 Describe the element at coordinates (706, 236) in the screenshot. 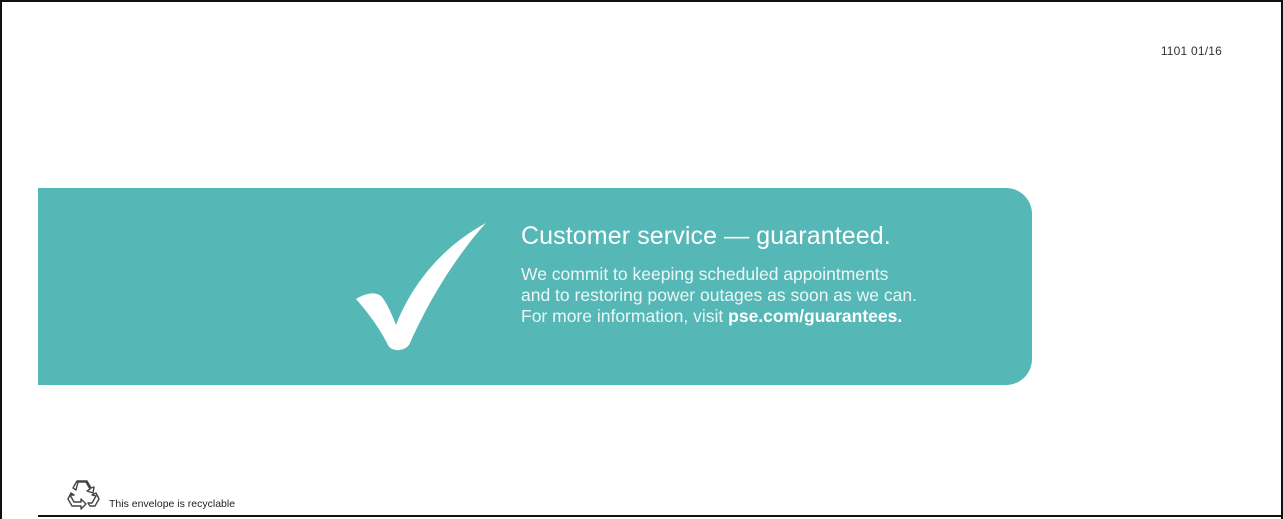

I see `banner-headline: Customer service — guaranteed.` at that location.